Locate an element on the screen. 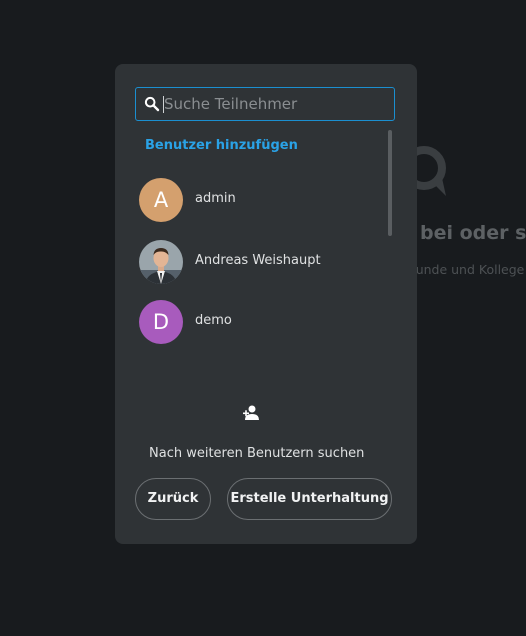 The height and width of the screenshot is (636, 526). search-more-users-hint: Nach weiteren Benutzern suchen is located at coordinates (257, 453).